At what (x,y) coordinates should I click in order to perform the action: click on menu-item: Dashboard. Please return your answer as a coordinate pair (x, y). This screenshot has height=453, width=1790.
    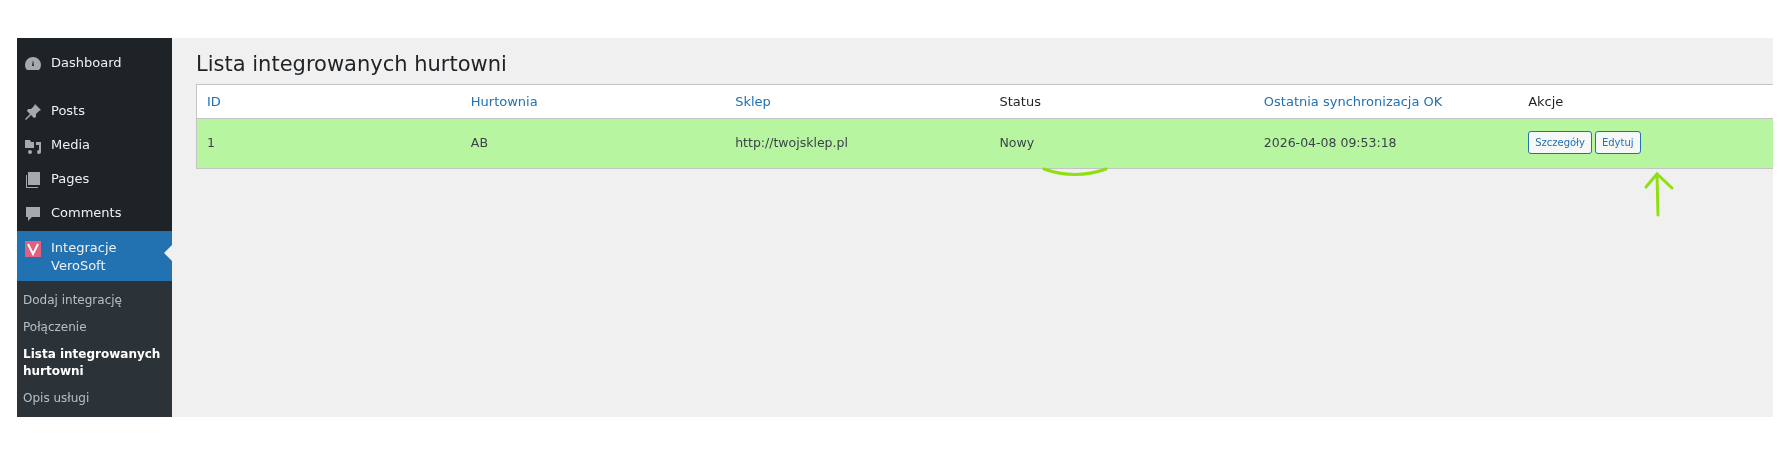
    Looking at the image, I should click on (94, 64).